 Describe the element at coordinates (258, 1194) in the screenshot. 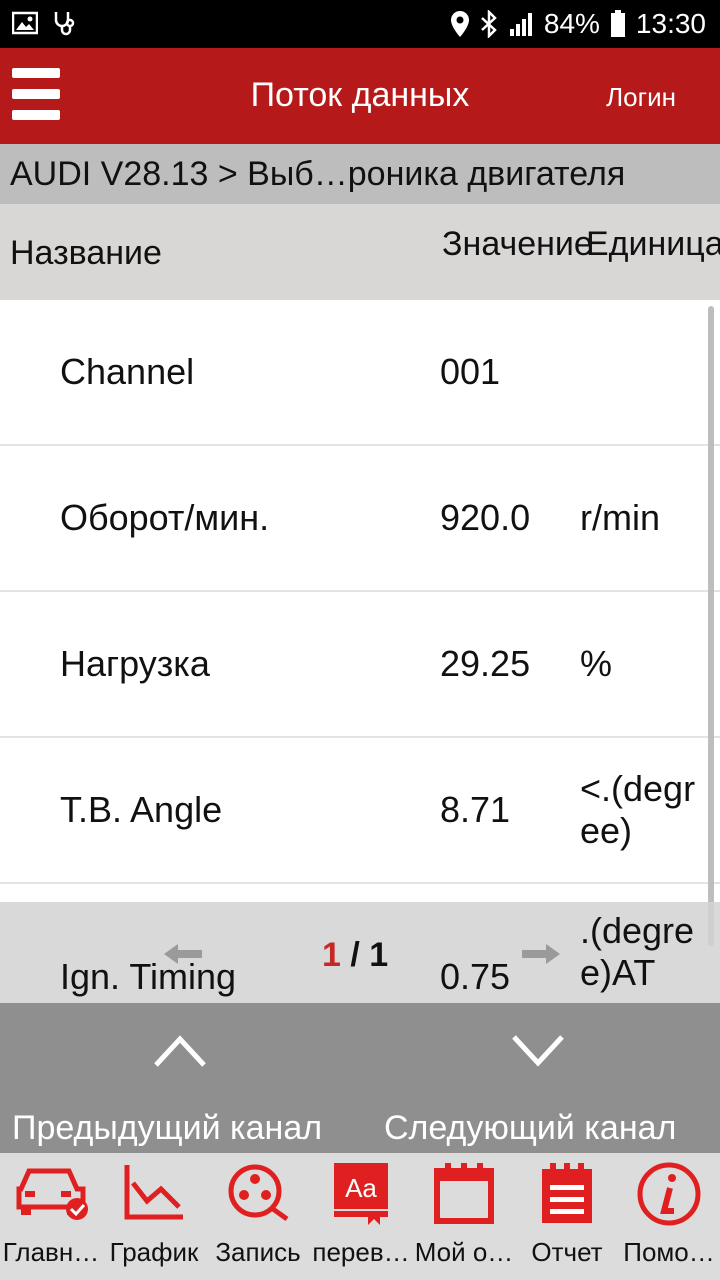

I see `film-reel-icon` at that location.